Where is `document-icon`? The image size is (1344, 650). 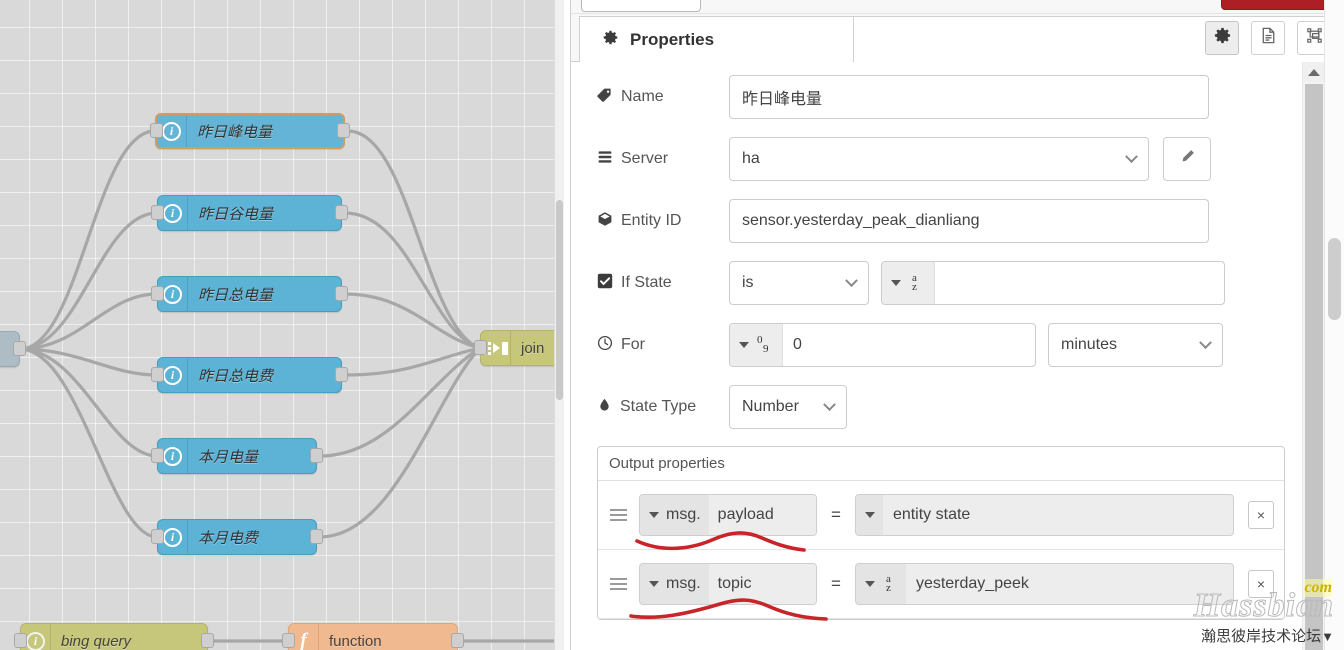
document-icon is located at coordinates (1268, 38).